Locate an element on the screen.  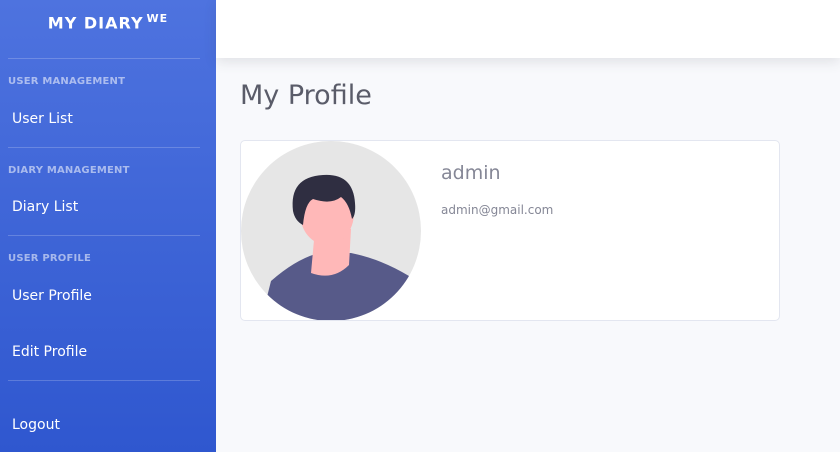
sidebar-heading-diary-management: DIARY MANAGEMENT is located at coordinates (69, 170).